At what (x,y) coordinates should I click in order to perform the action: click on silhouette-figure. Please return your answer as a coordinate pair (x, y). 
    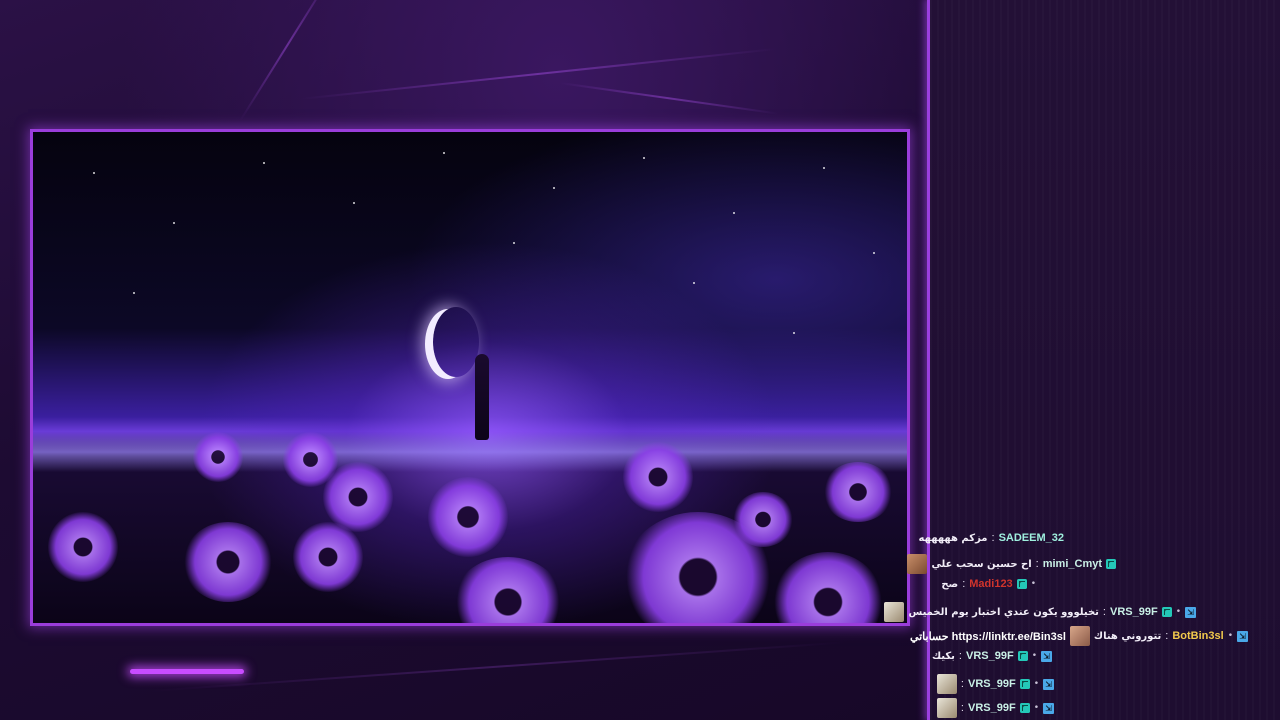
    Looking at the image, I should click on (482, 397).